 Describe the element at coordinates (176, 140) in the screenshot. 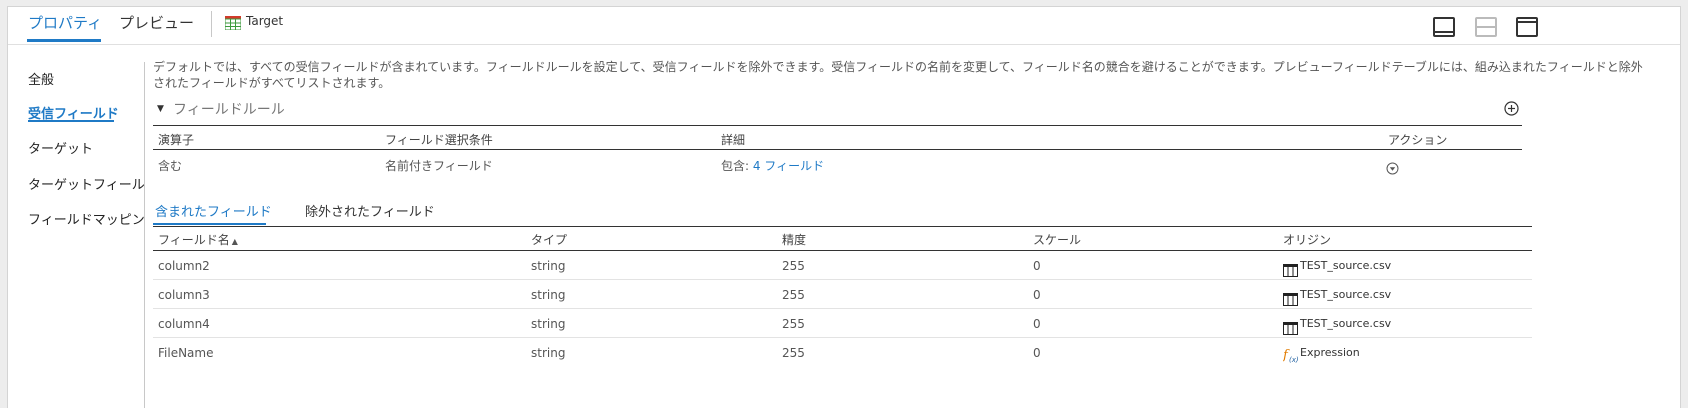

I see `rules-header-operator: 演算子` at that location.